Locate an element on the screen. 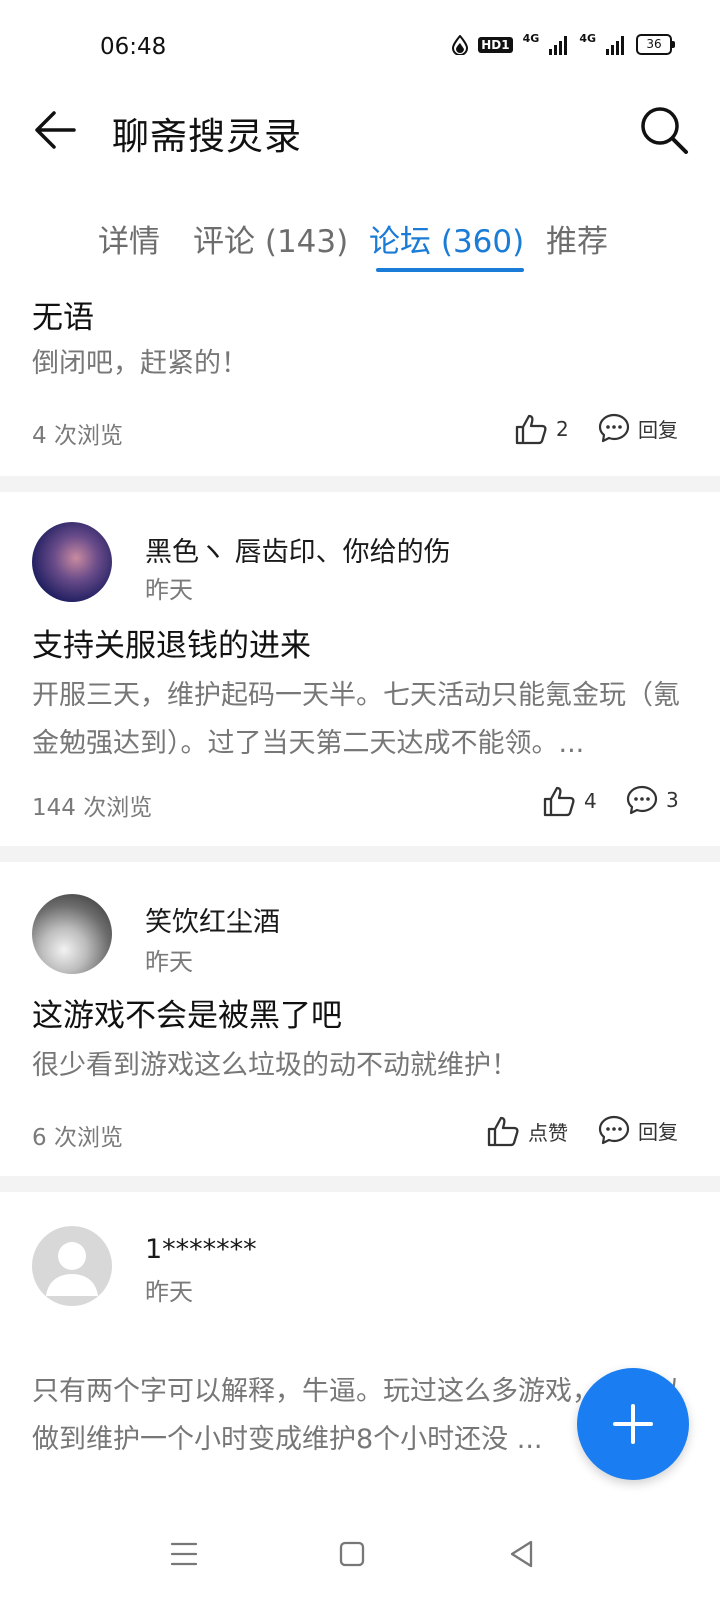 This screenshot has width=720, height=1600. post-views: 144 次浏览 is located at coordinates (92, 808).